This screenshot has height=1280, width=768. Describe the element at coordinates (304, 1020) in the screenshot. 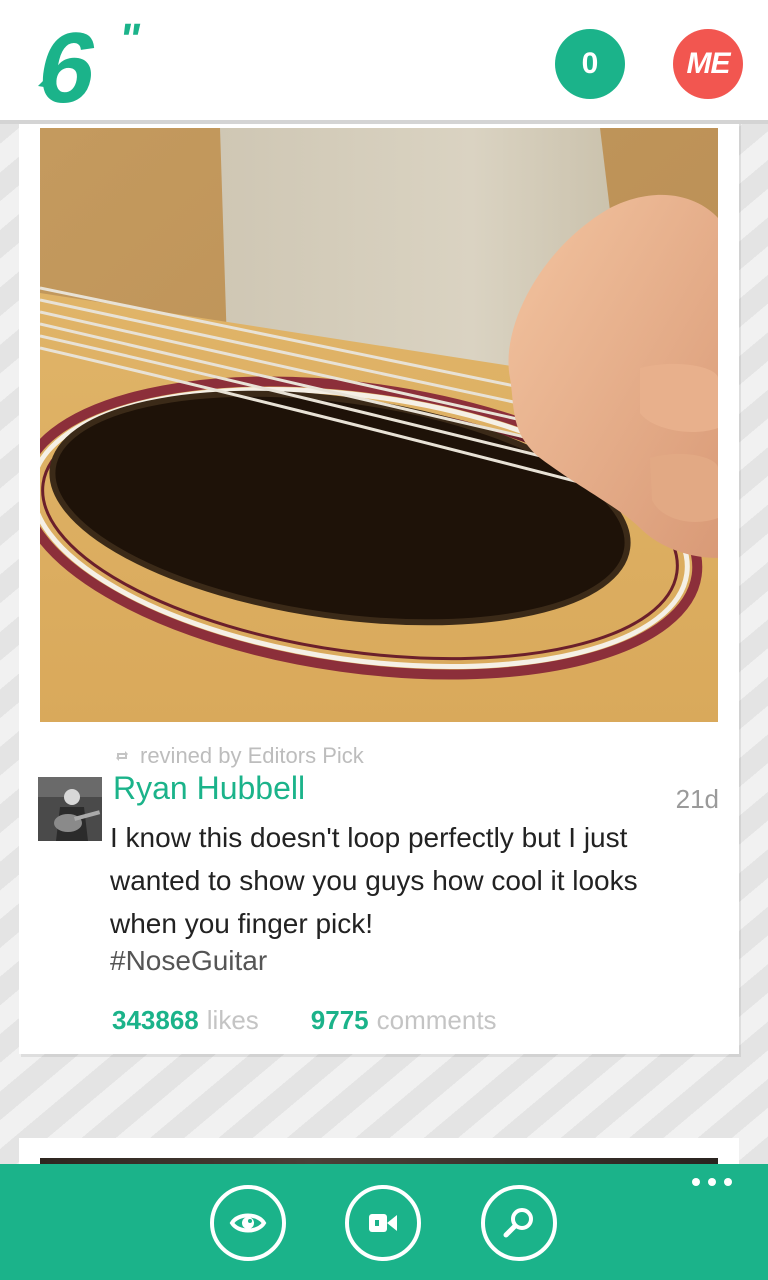

I see `post-stats: 343868 likes 9775 comments` at that location.